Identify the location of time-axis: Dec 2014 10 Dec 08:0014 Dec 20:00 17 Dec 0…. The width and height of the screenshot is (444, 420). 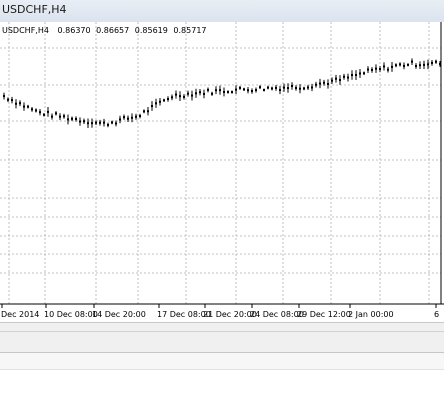
(220, 311).